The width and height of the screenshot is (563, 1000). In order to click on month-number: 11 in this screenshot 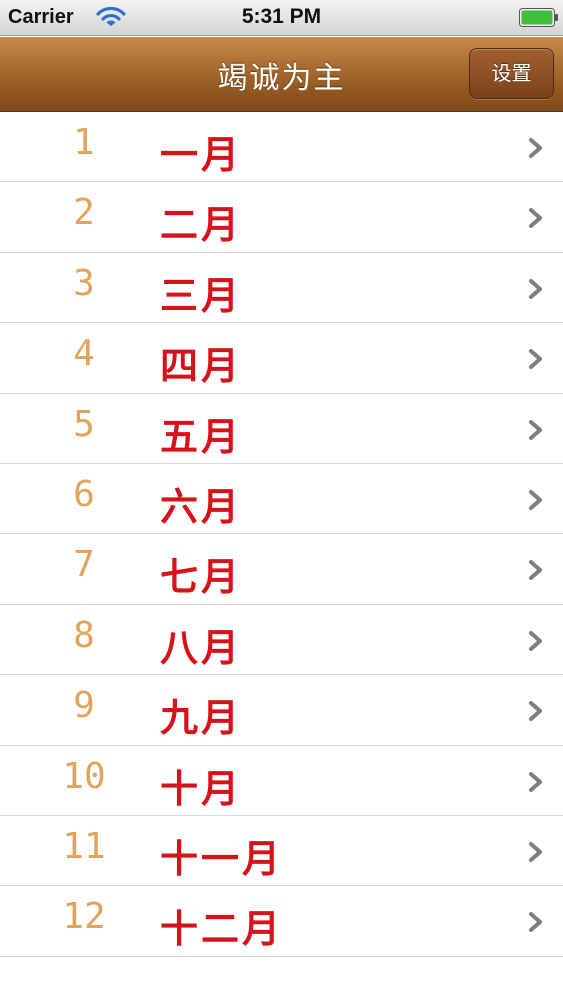, I will do `click(84, 846)`.